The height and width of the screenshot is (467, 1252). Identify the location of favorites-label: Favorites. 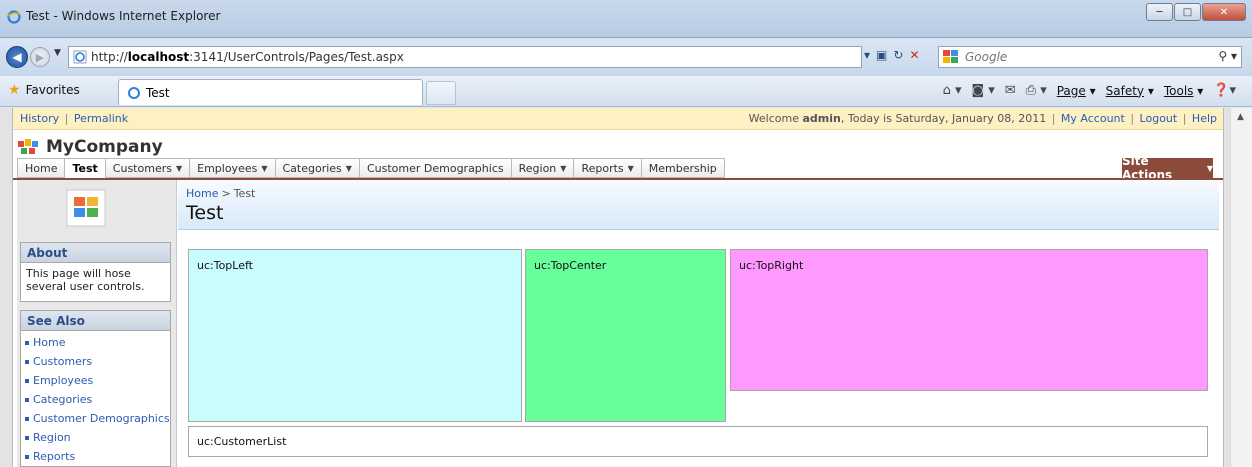
(52, 90).